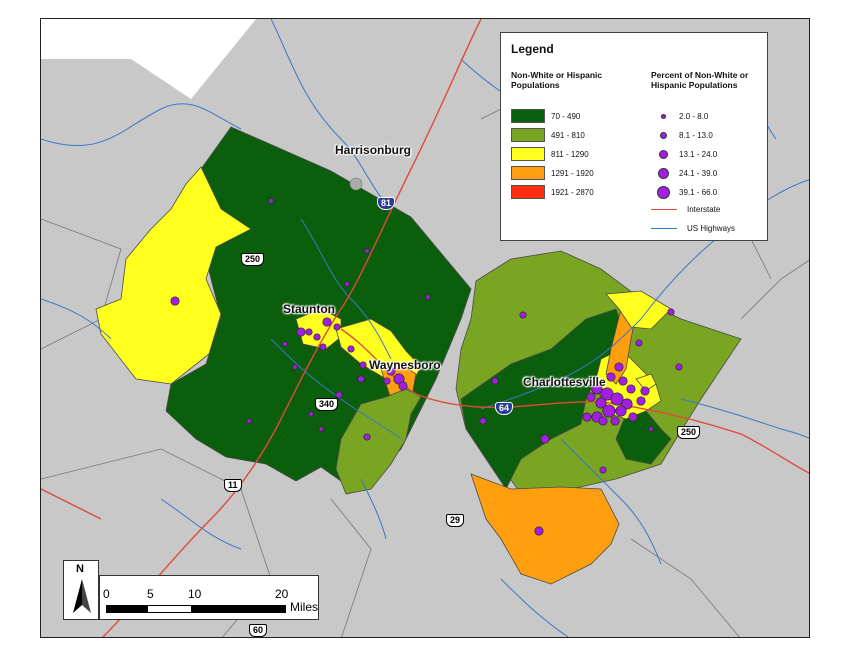 The height and width of the screenshot is (657, 850). What do you see at coordinates (309, 309) in the screenshot?
I see `city-label-staunton: Staunton` at bounding box center [309, 309].